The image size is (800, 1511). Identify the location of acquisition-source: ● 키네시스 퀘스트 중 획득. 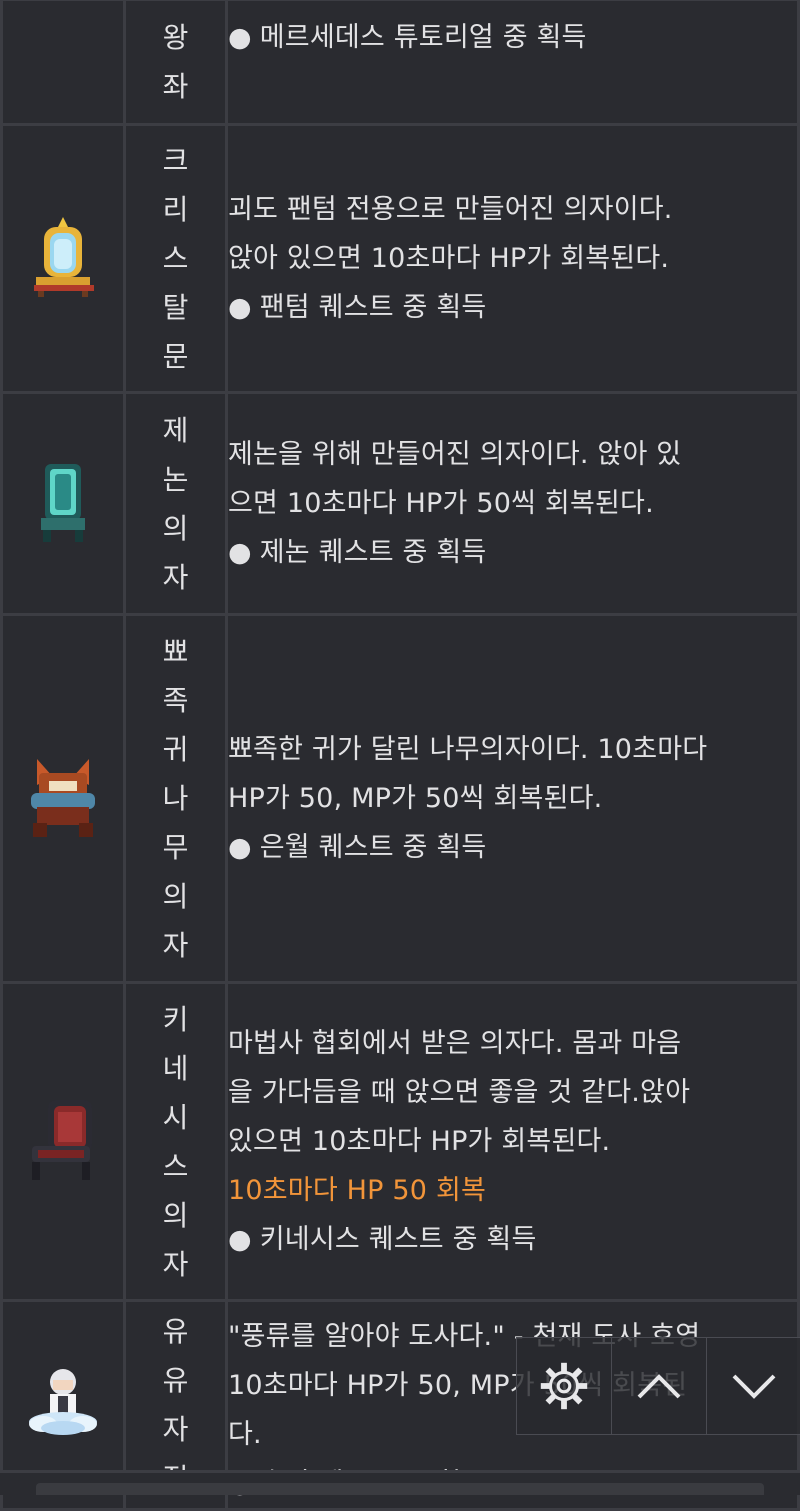
(512, 1239).